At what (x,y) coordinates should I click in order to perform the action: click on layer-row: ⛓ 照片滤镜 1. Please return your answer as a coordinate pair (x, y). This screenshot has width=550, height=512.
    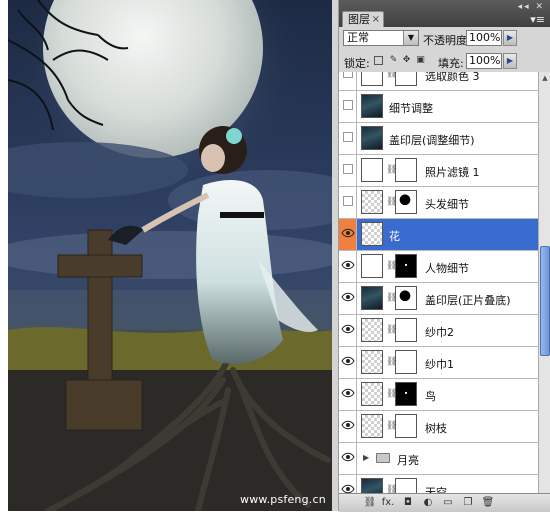
    Looking at the image, I should click on (438, 171).